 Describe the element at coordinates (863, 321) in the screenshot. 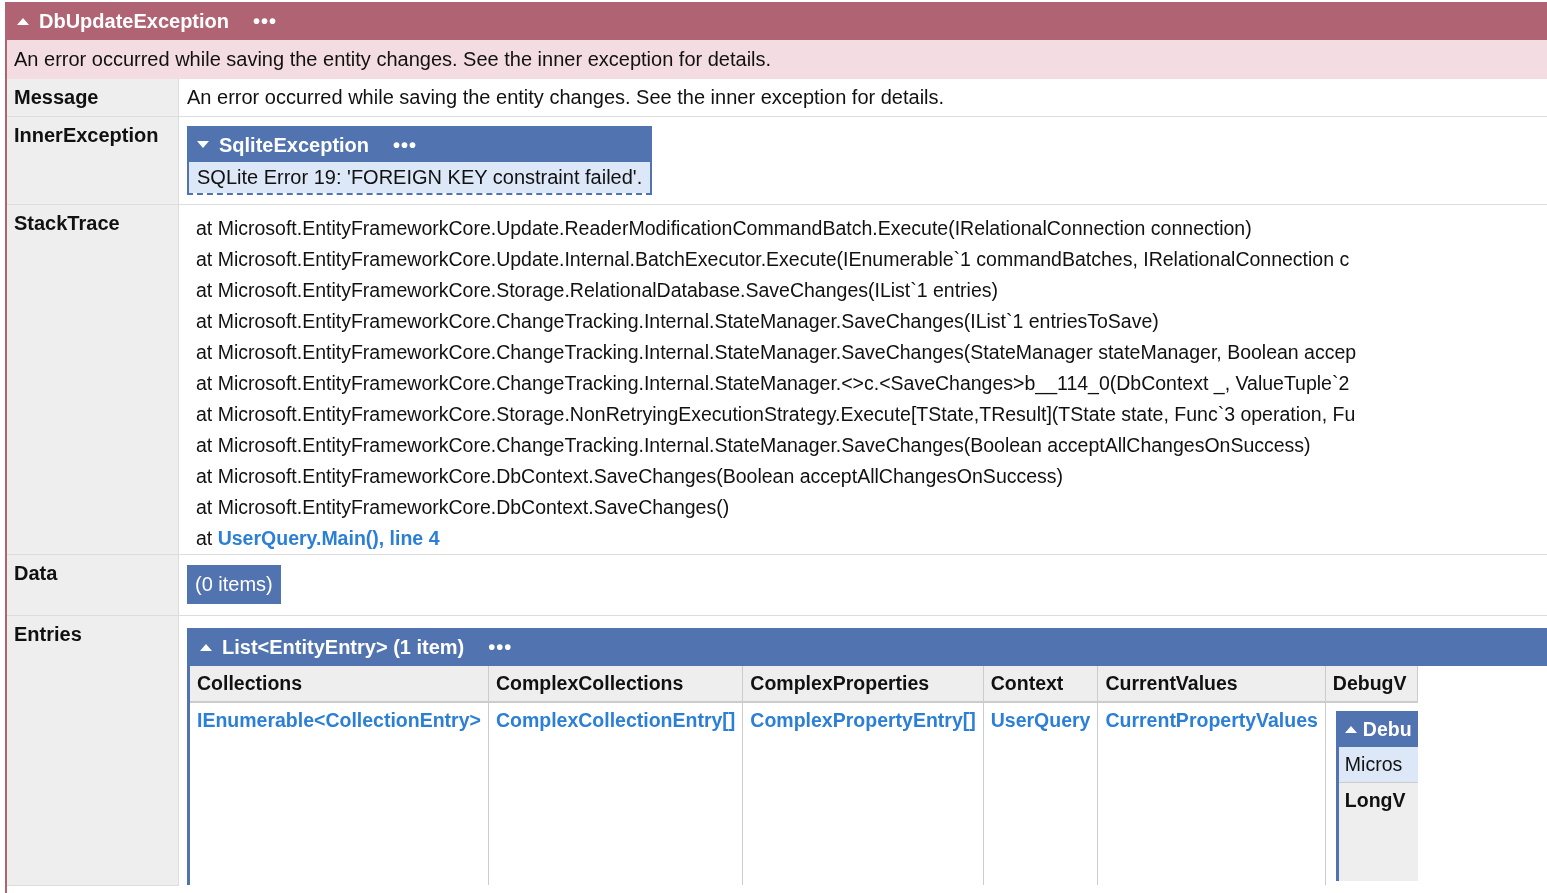

I see `stack-frame: at Microsoft.EntityFrameworkCore.ChangeTracking.Internal.StateManager.SaveChanges(IList`1 entriesToSave)` at that location.